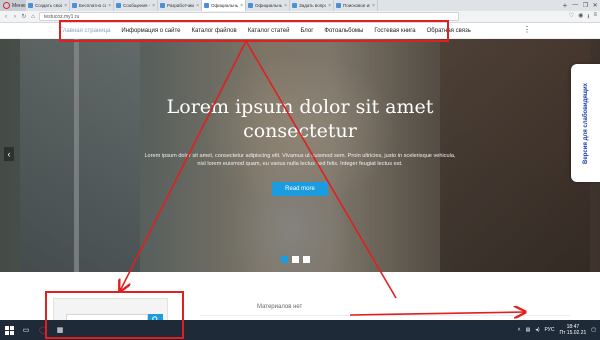  I want to click on accessibility-version-label: Версия для слабовидящих, so click(585, 123).